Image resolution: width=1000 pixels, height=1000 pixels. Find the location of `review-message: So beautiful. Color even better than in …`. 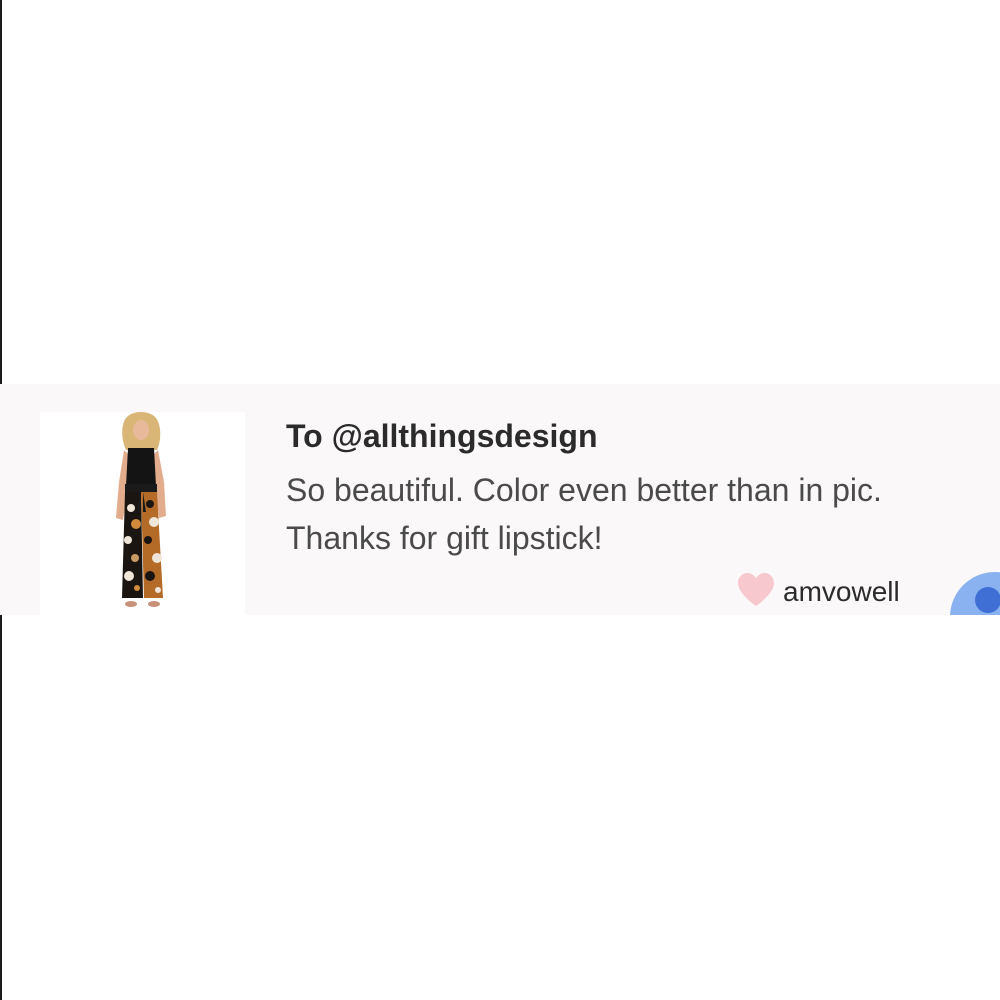

review-message: So beautiful. Color even better than in … is located at coordinates (643, 514).